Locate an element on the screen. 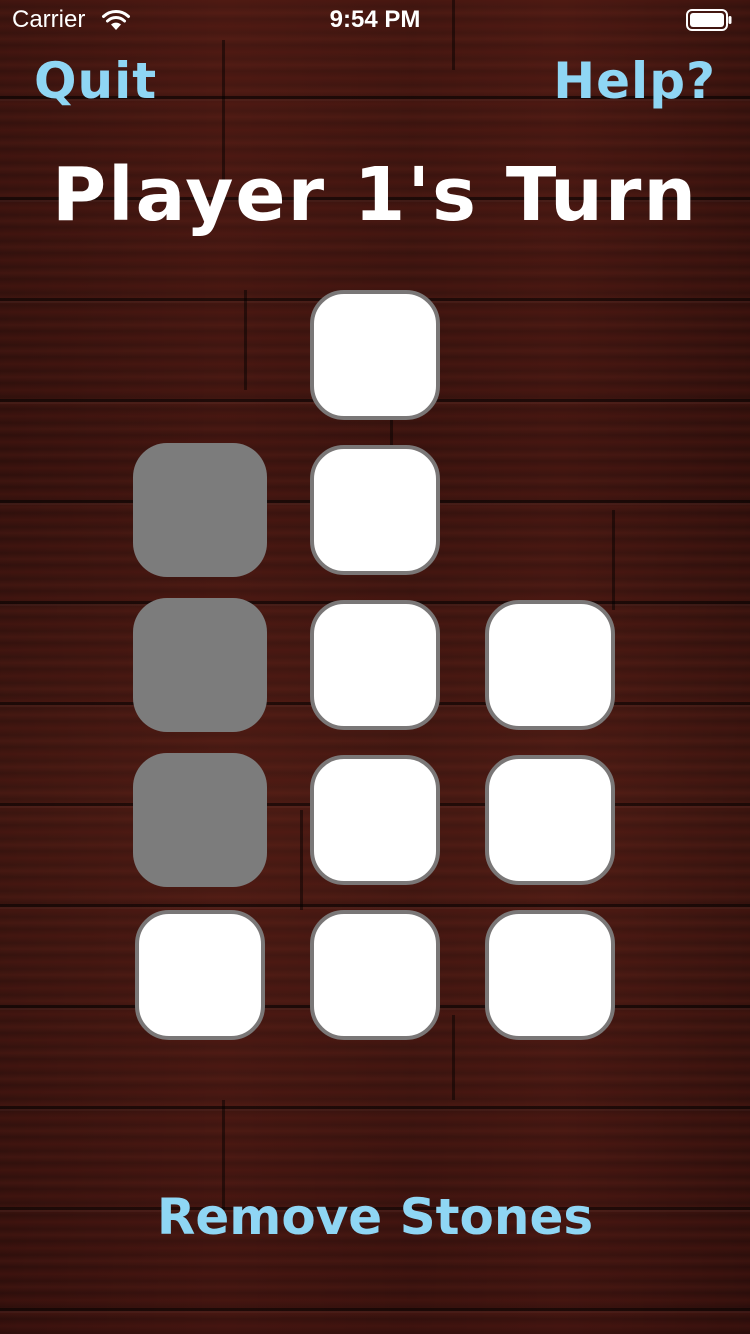 Image resolution: width=750 pixels, height=1334 pixels. battery-icon is located at coordinates (709, 20).